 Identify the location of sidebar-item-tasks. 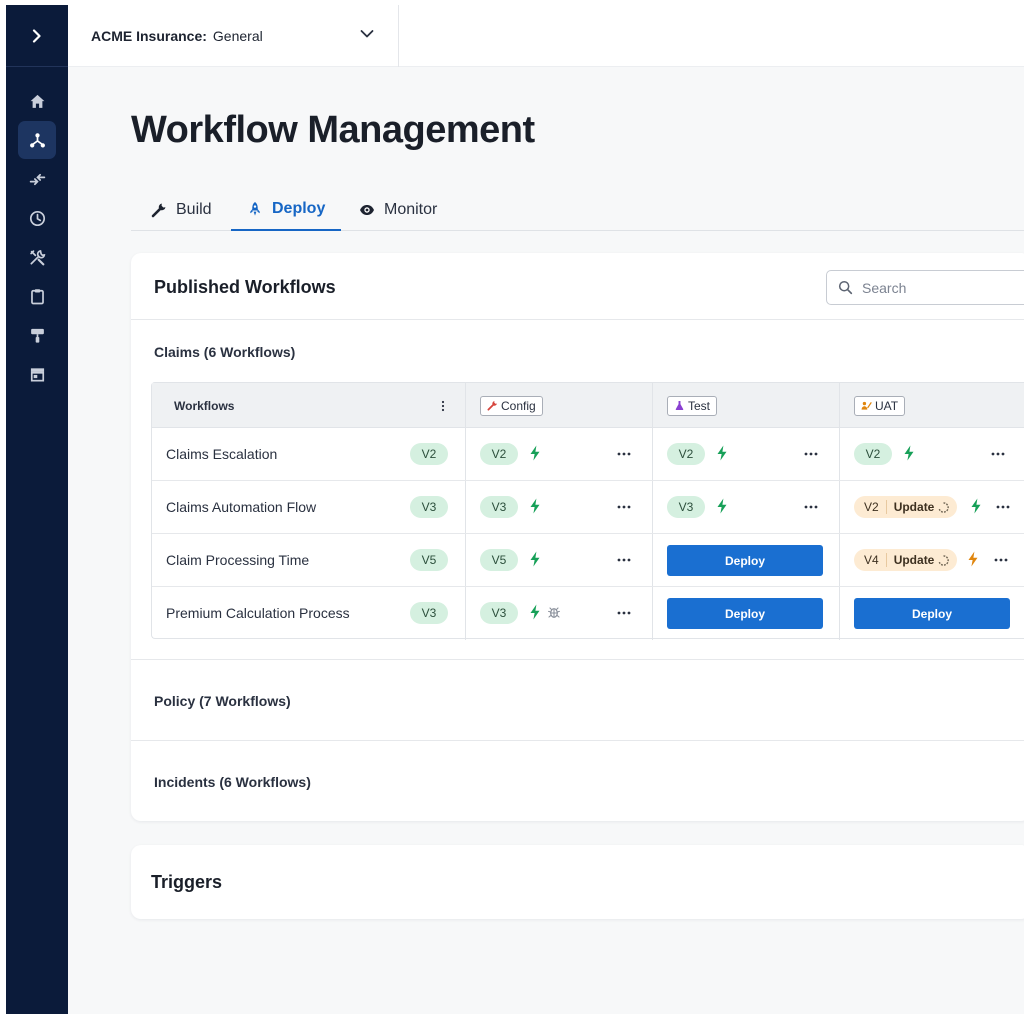
(37, 296).